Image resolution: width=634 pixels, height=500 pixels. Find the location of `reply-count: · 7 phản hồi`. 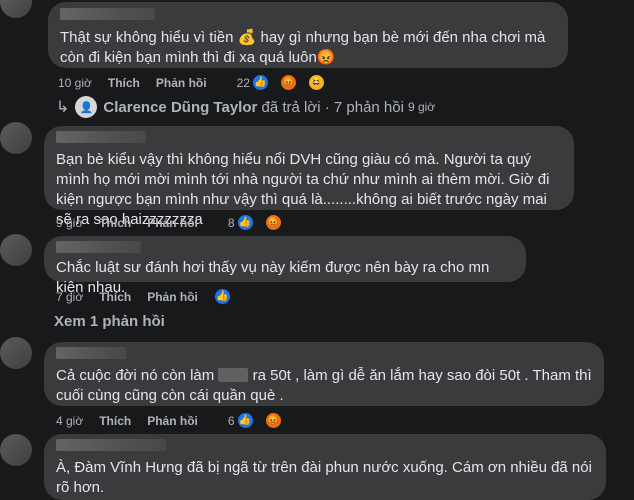

reply-count: · 7 phản hồi is located at coordinates (364, 107).